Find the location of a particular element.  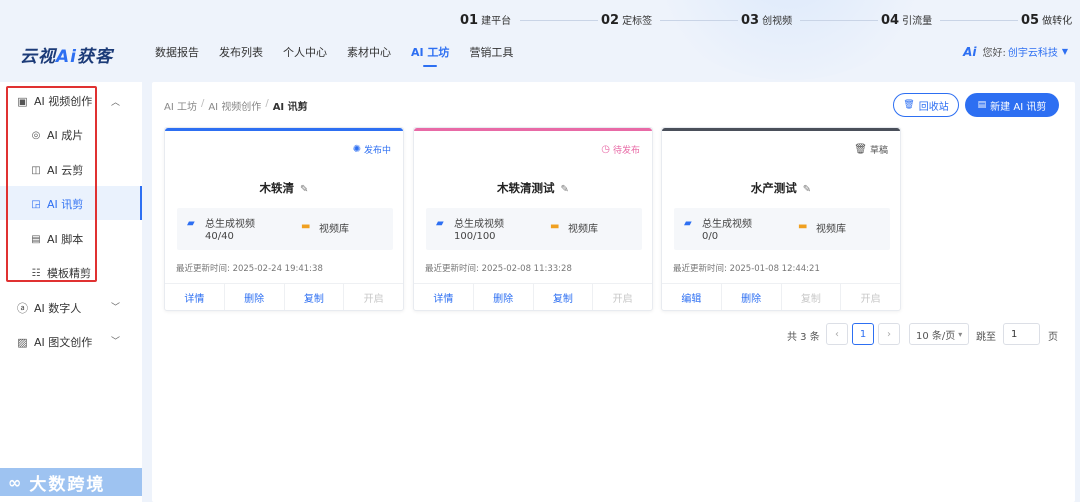

watermark: ∞ 大数跨境 is located at coordinates (71, 482).